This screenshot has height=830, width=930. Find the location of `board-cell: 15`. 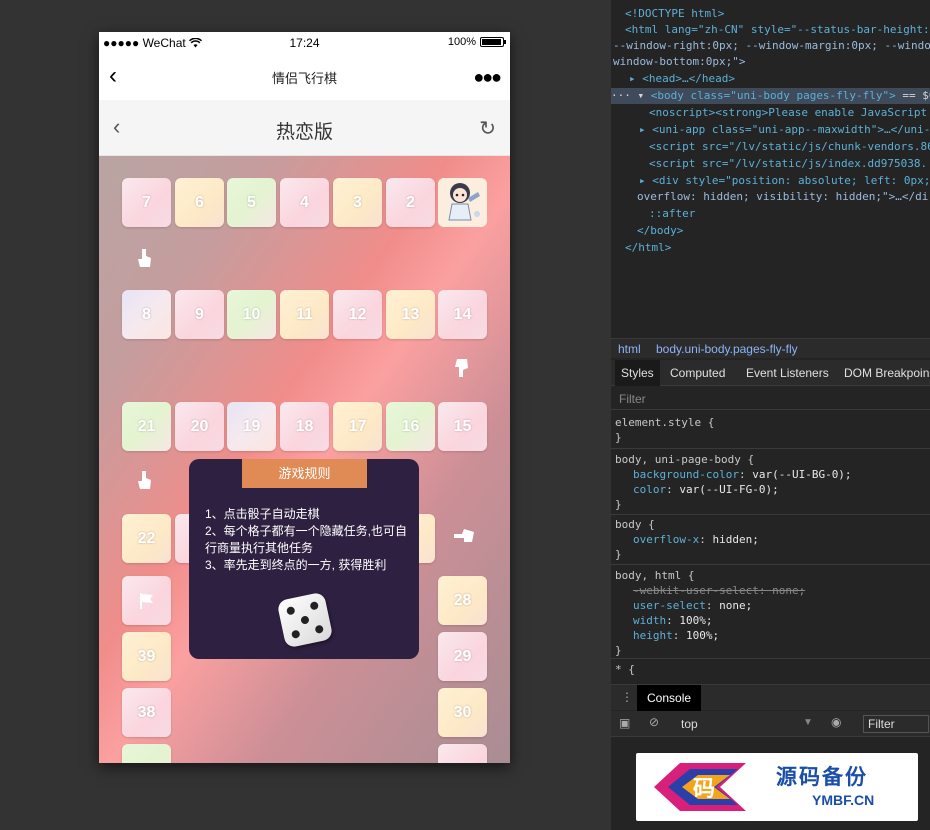

board-cell: 15 is located at coordinates (462, 426).